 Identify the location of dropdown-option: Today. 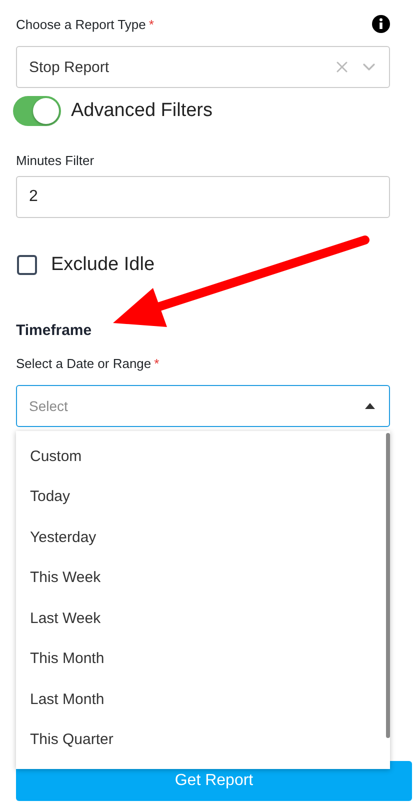
(201, 496).